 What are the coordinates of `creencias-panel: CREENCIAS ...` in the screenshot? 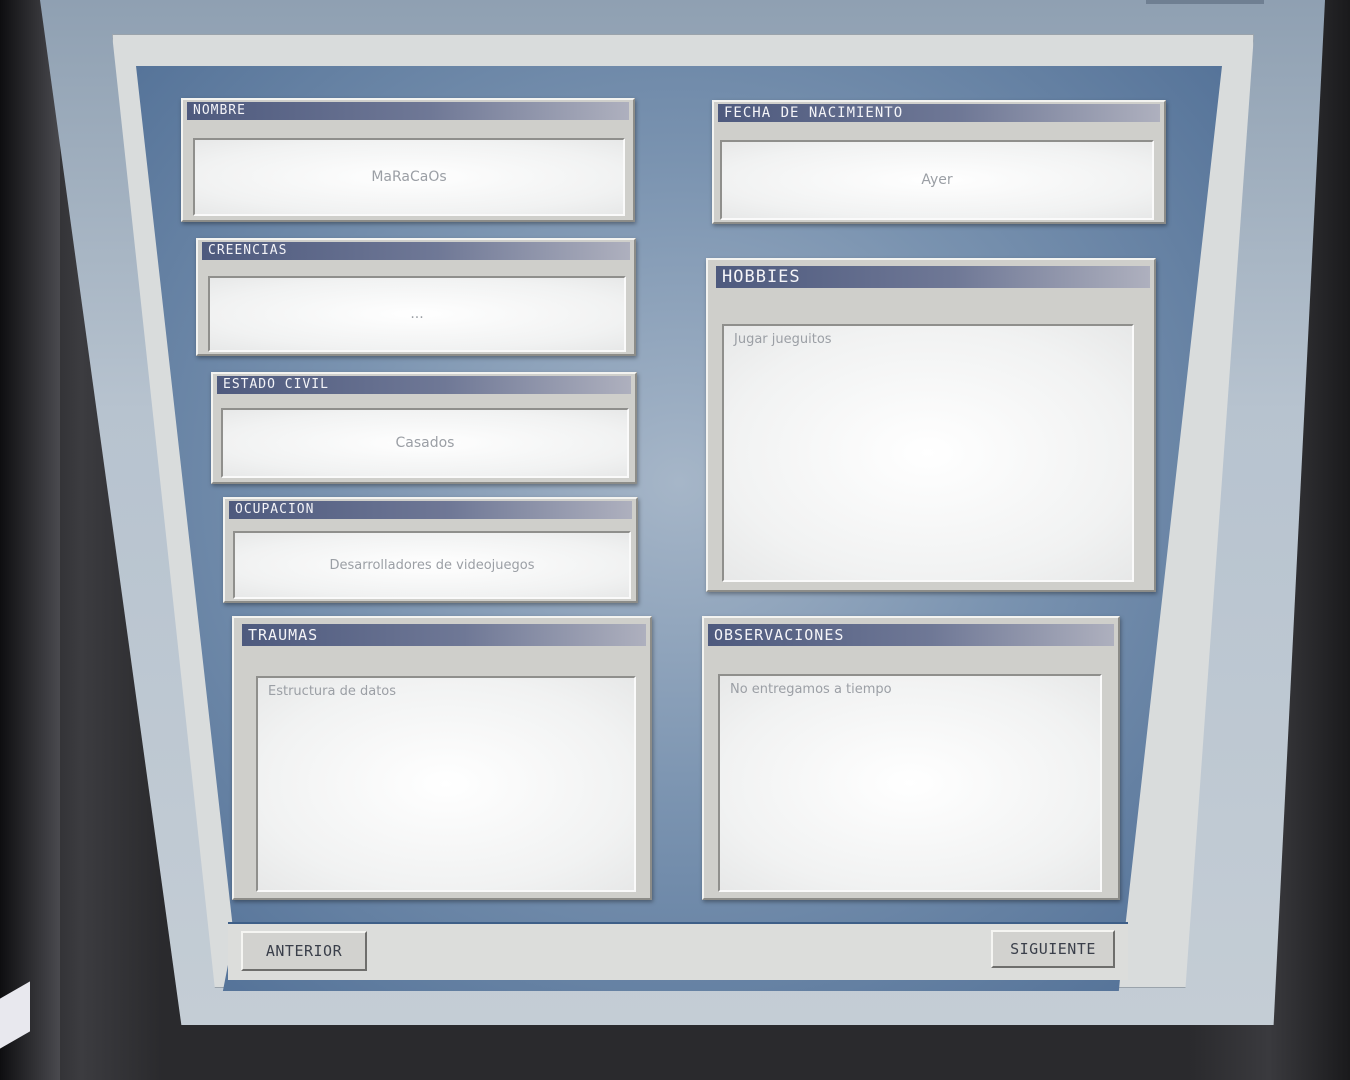 It's located at (416, 297).